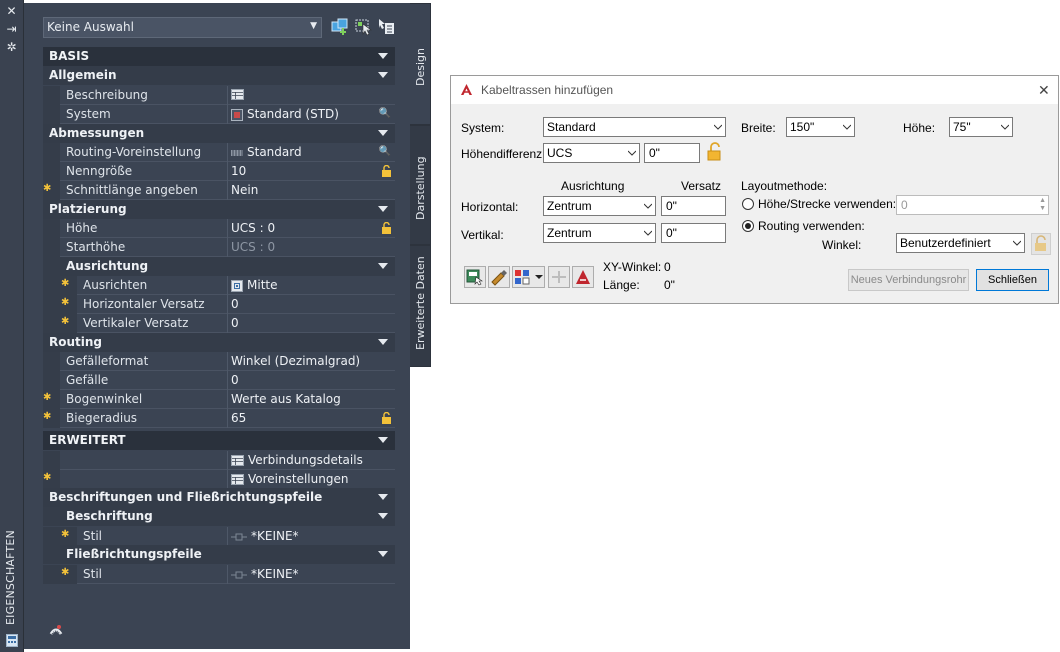  I want to click on winkel-combo: Benutzerdefiniert, so click(960, 243).